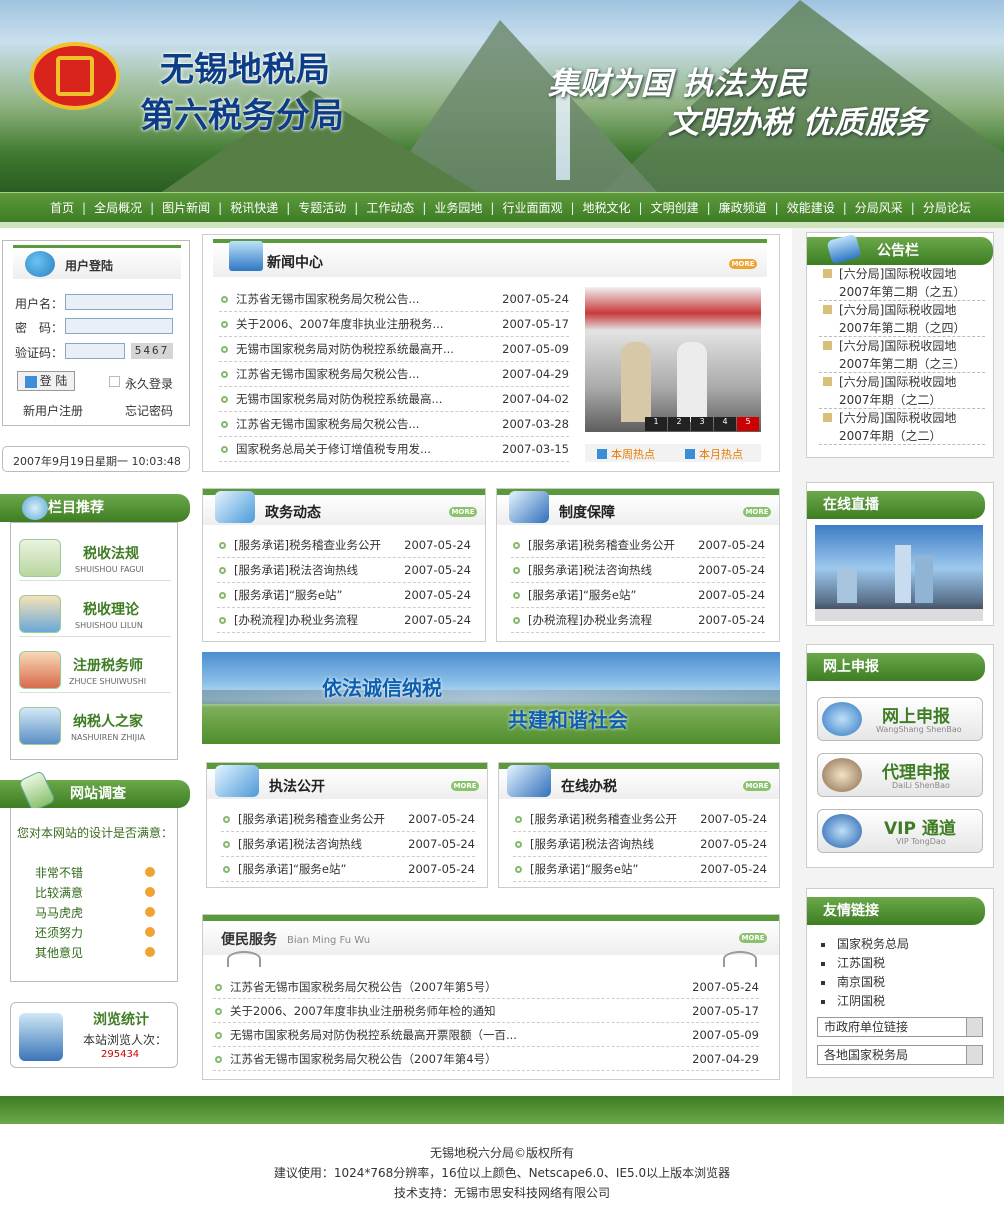 This screenshot has width=1004, height=1215. I want to click on list-item: 江苏省无锡市国家税务局欠税公告（2007年第5号） 2007-05-24, so click(486, 987).